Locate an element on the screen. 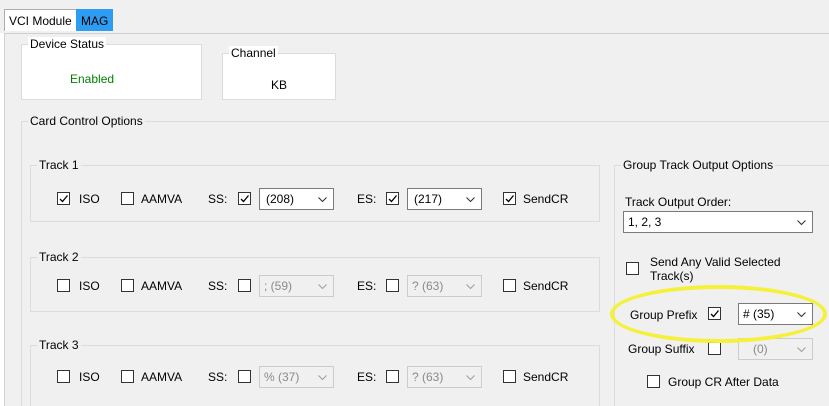  track-2-es-label: ES: is located at coordinates (367, 286).